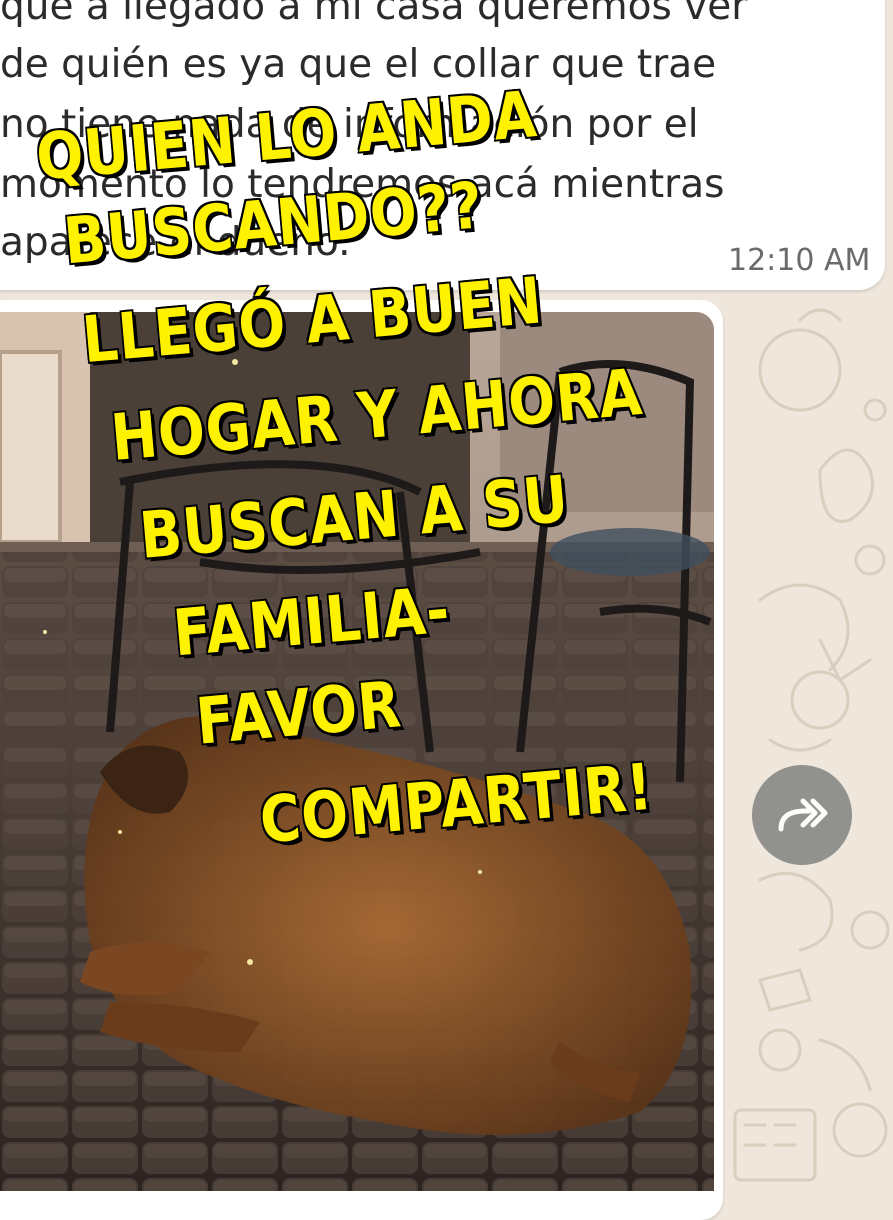  I want to click on message-line: que a llegado a mi casa queremos ver, so click(374, 14).